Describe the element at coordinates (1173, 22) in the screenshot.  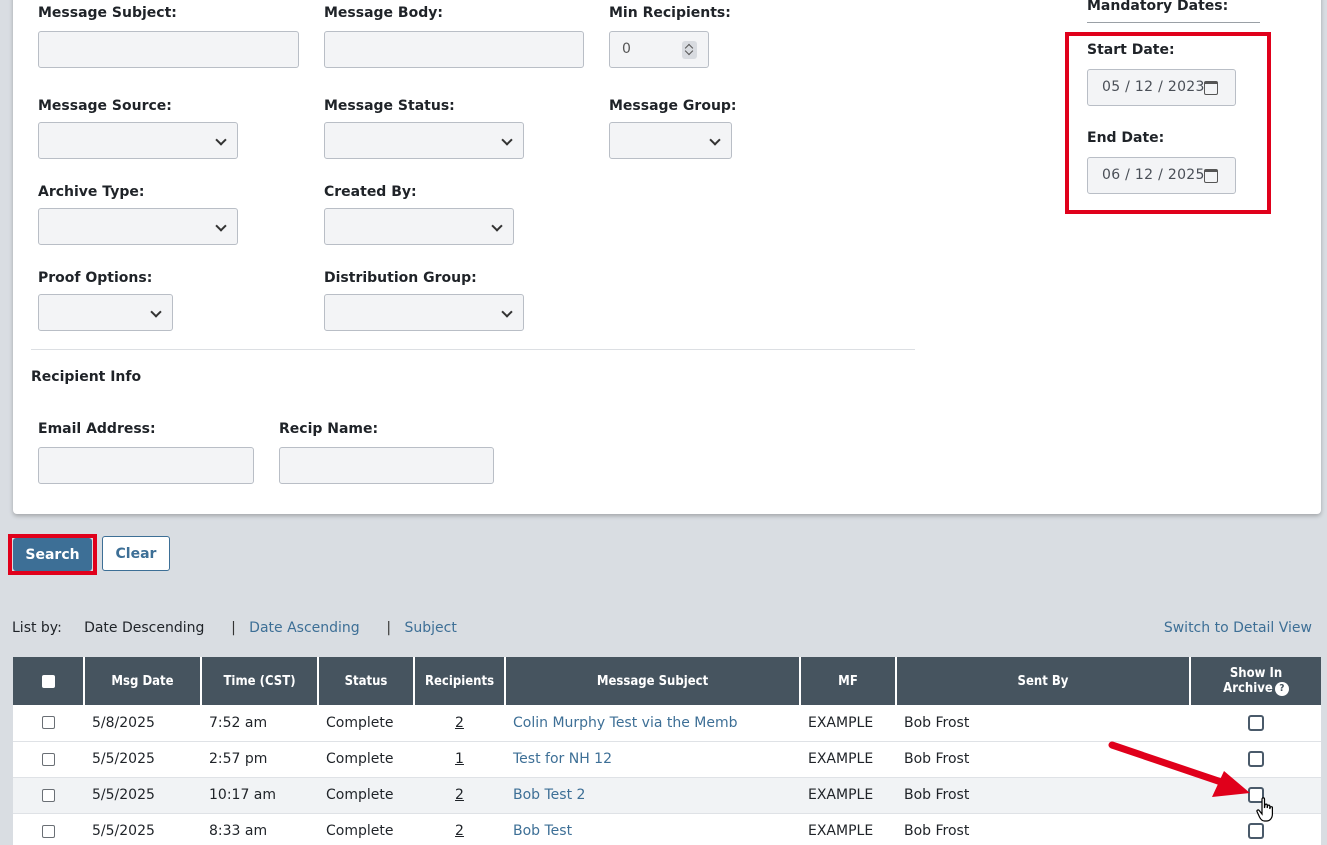
I see `mandatory-divider` at that location.